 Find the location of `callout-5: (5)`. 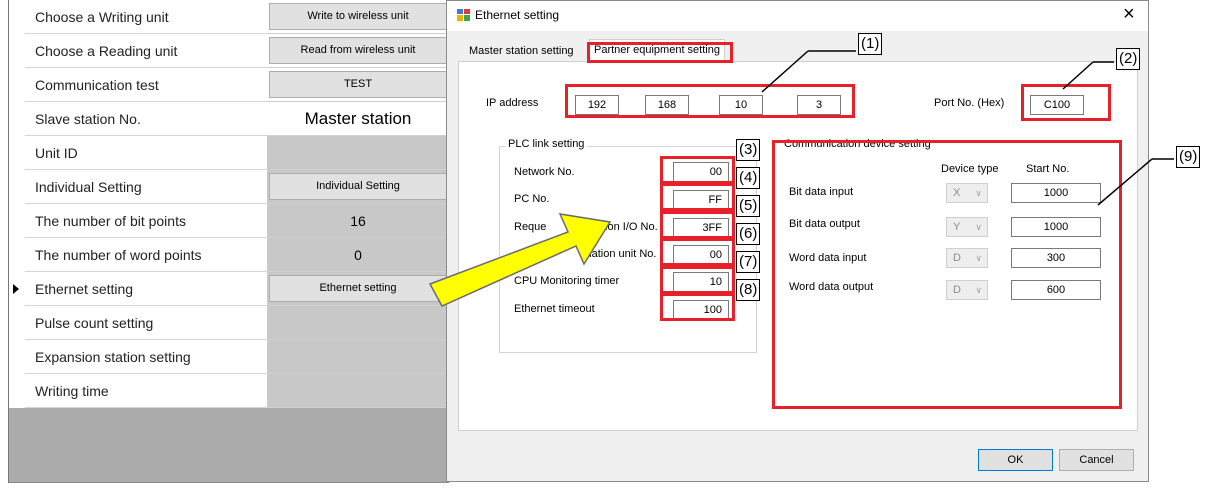

callout-5: (5) is located at coordinates (748, 206).